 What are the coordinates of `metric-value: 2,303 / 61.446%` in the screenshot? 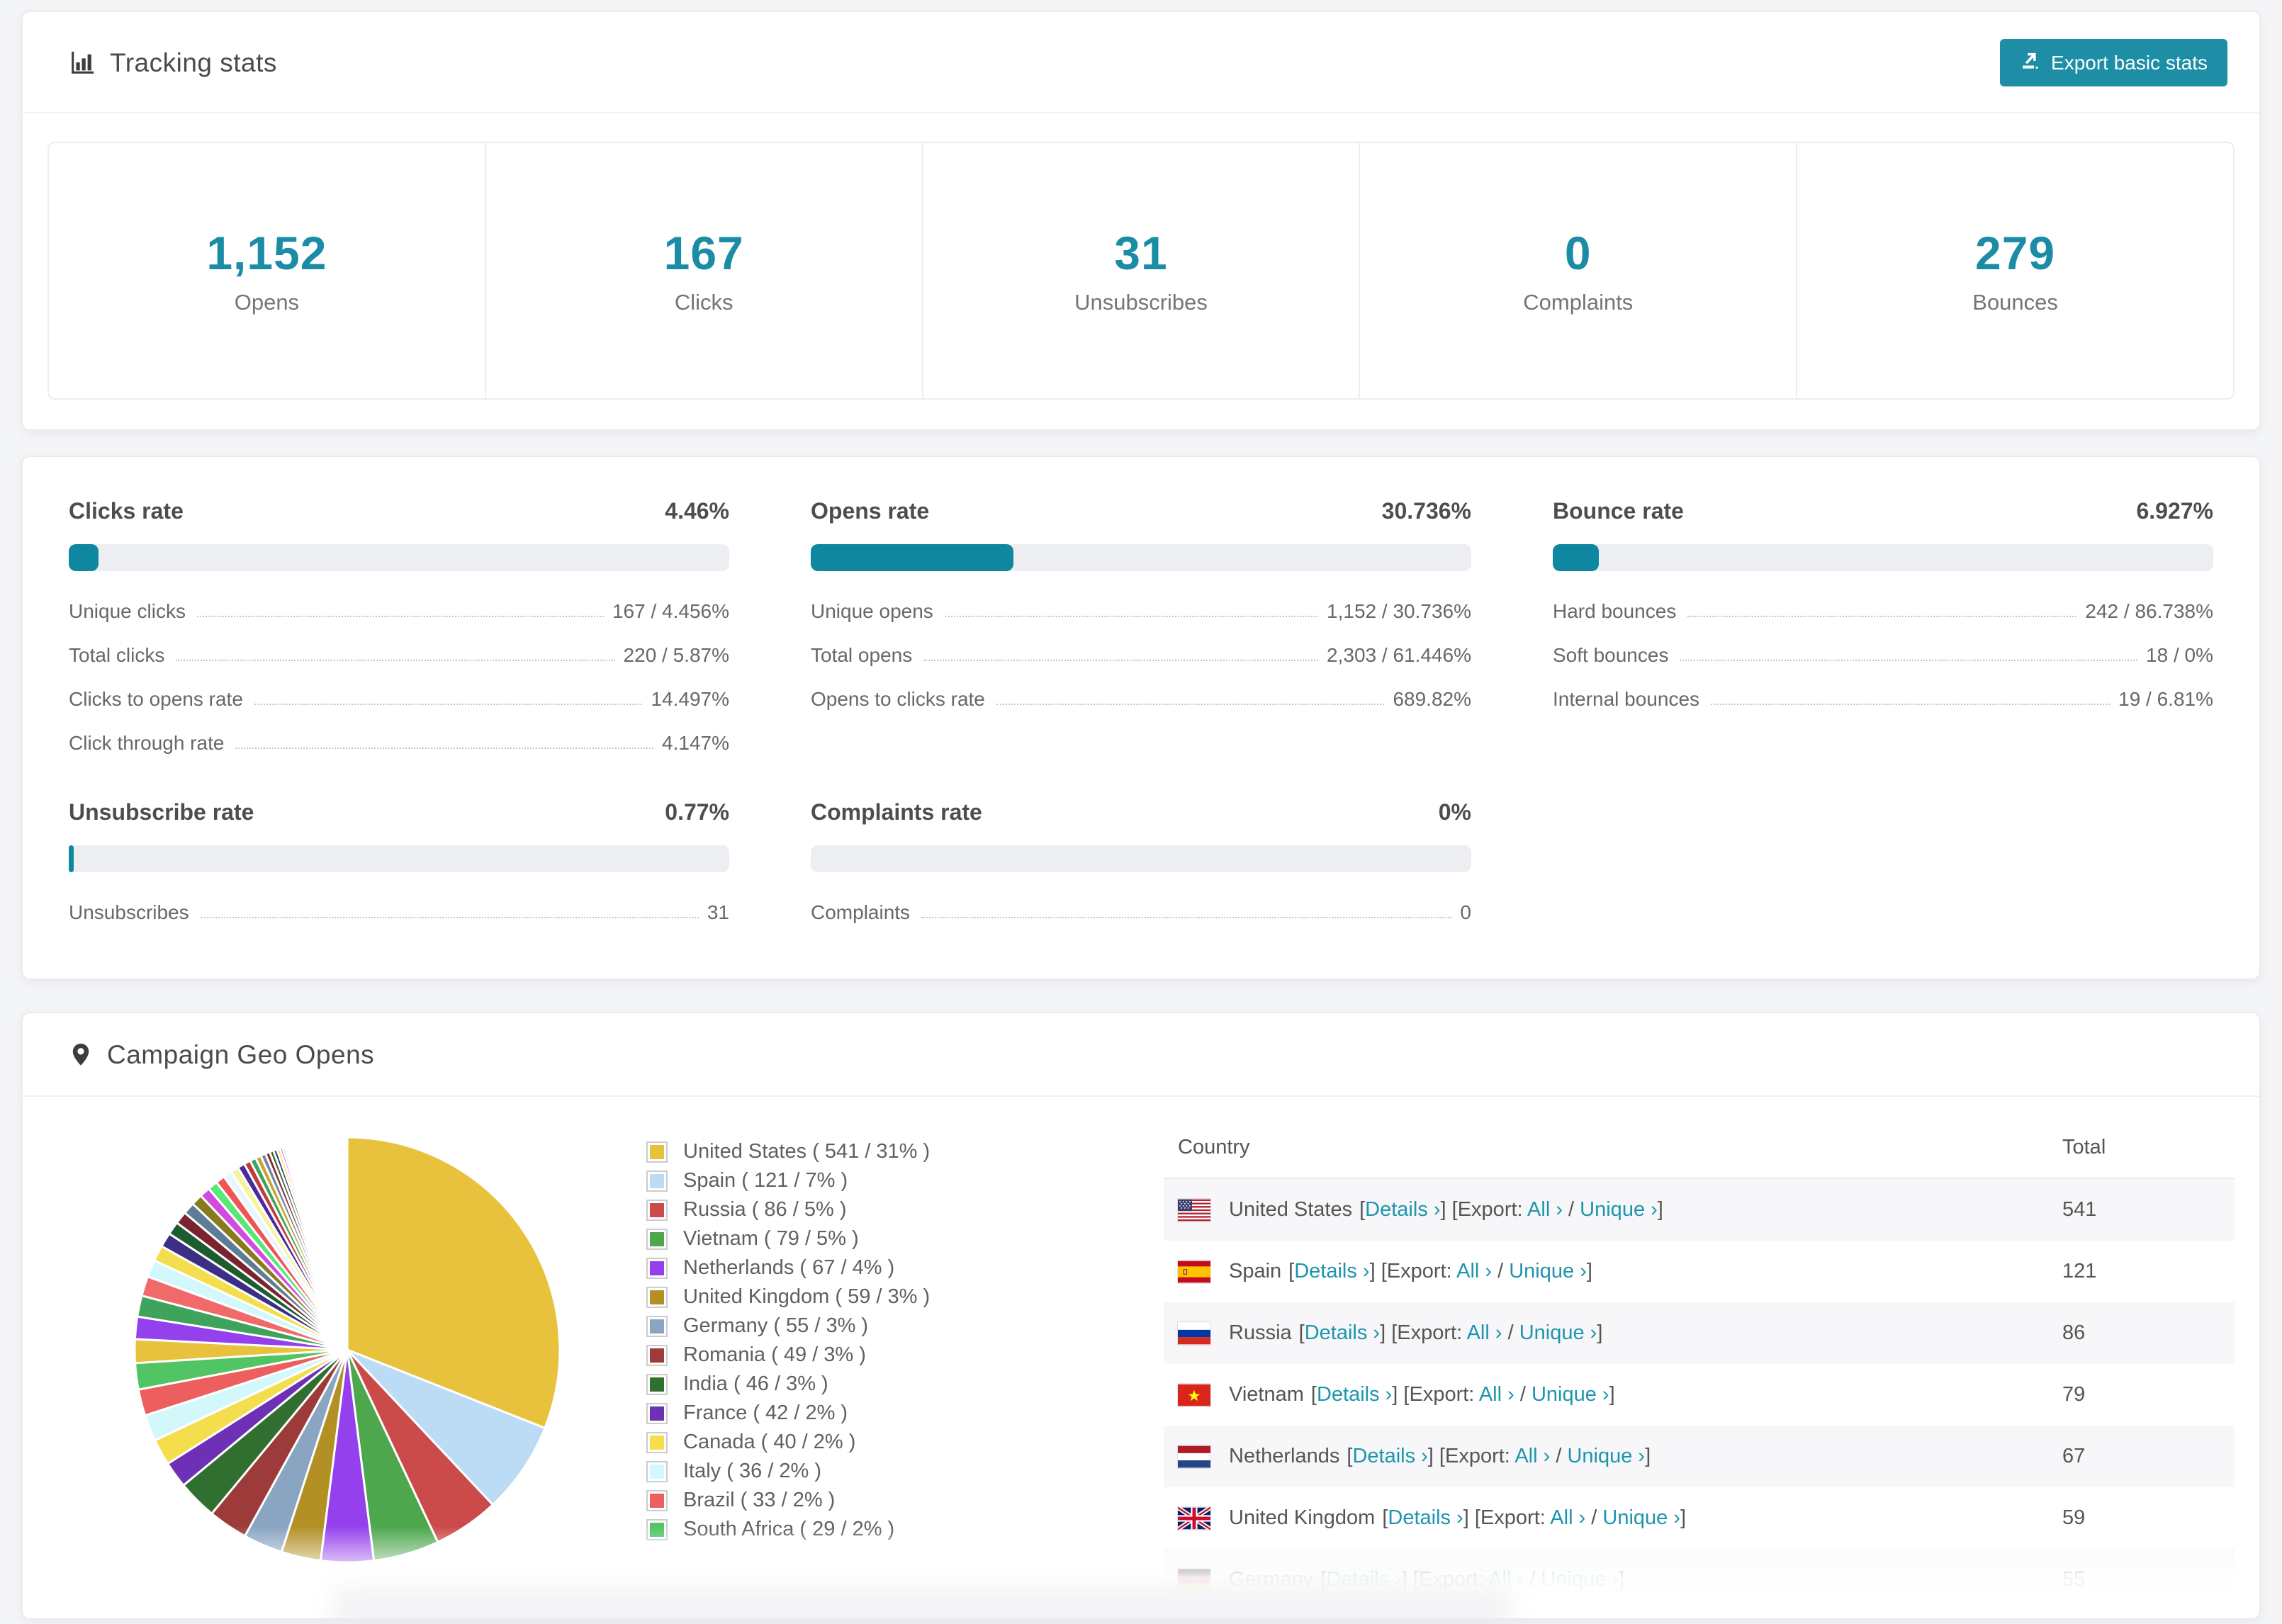 It's located at (1399, 655).